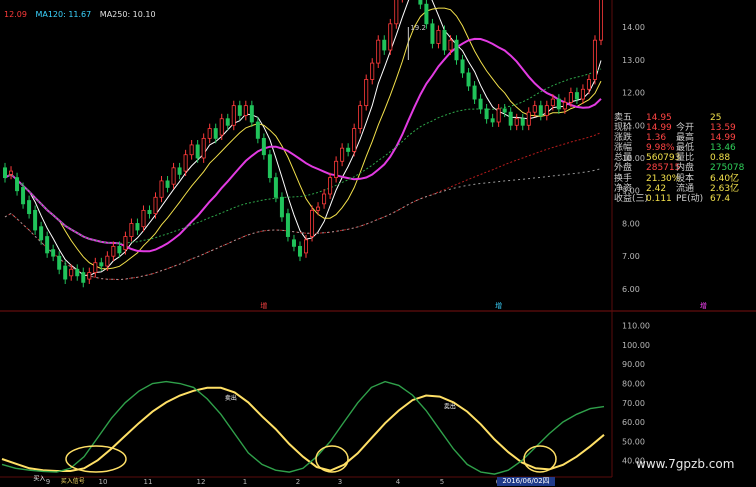 The image size is (756, 487). What do you see at coordinates (623, 148) in the screenshot?
I see `quote-label: 涨幅` at bounding box center [623, 148].